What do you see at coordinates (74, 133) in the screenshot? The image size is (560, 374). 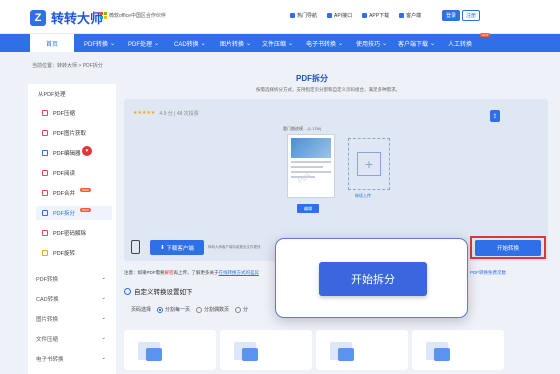 I see `sidebar-item-image-extract: PDF图片获取` at bounding box center [74, 133].